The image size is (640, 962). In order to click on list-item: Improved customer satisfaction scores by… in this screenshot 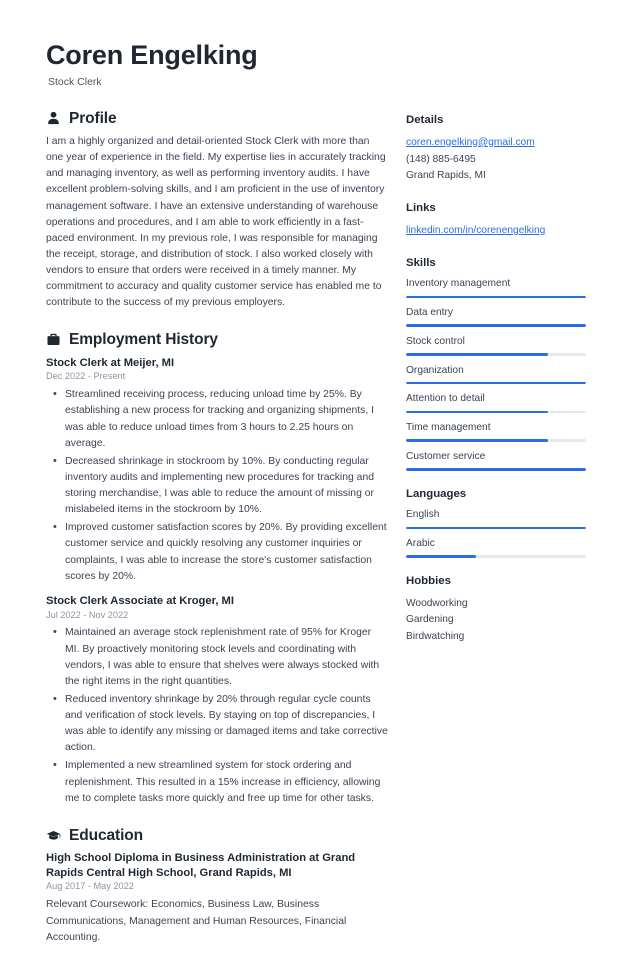, I will do `click(220, 552)`.